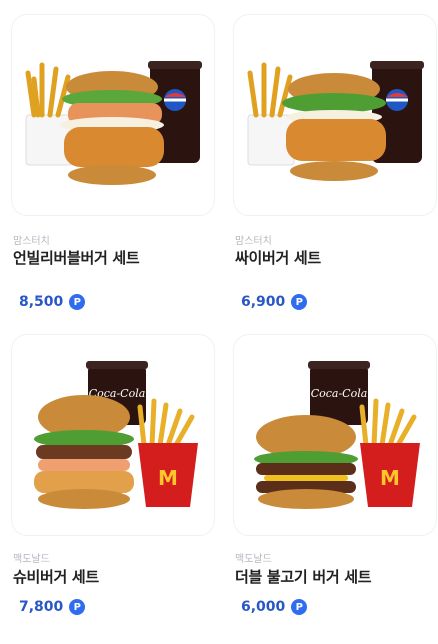 This screenshot has width=438, height=644. I want to click on product-name: 슈비버거 세트, so click(56, 577).